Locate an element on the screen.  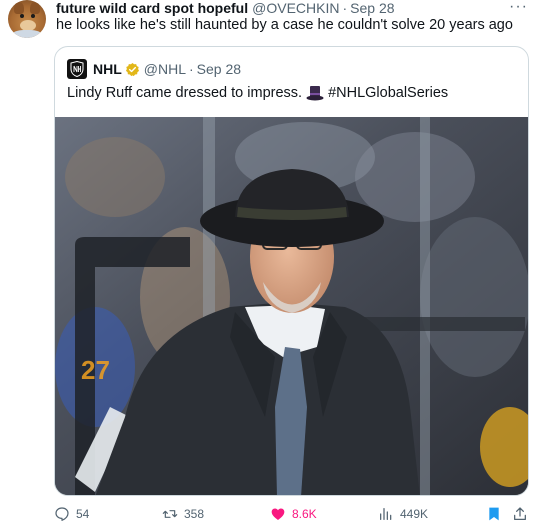
top-hat-emoji-icon is located at coordinates (315, 93).